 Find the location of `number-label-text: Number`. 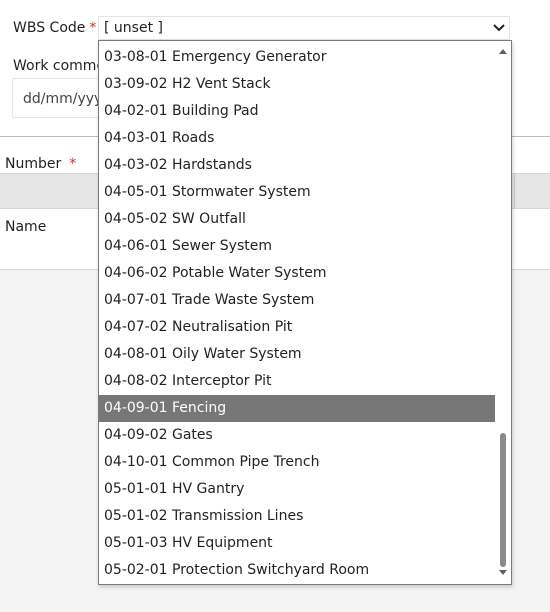

number-label-text: Number is located at coordinates (33, 164).